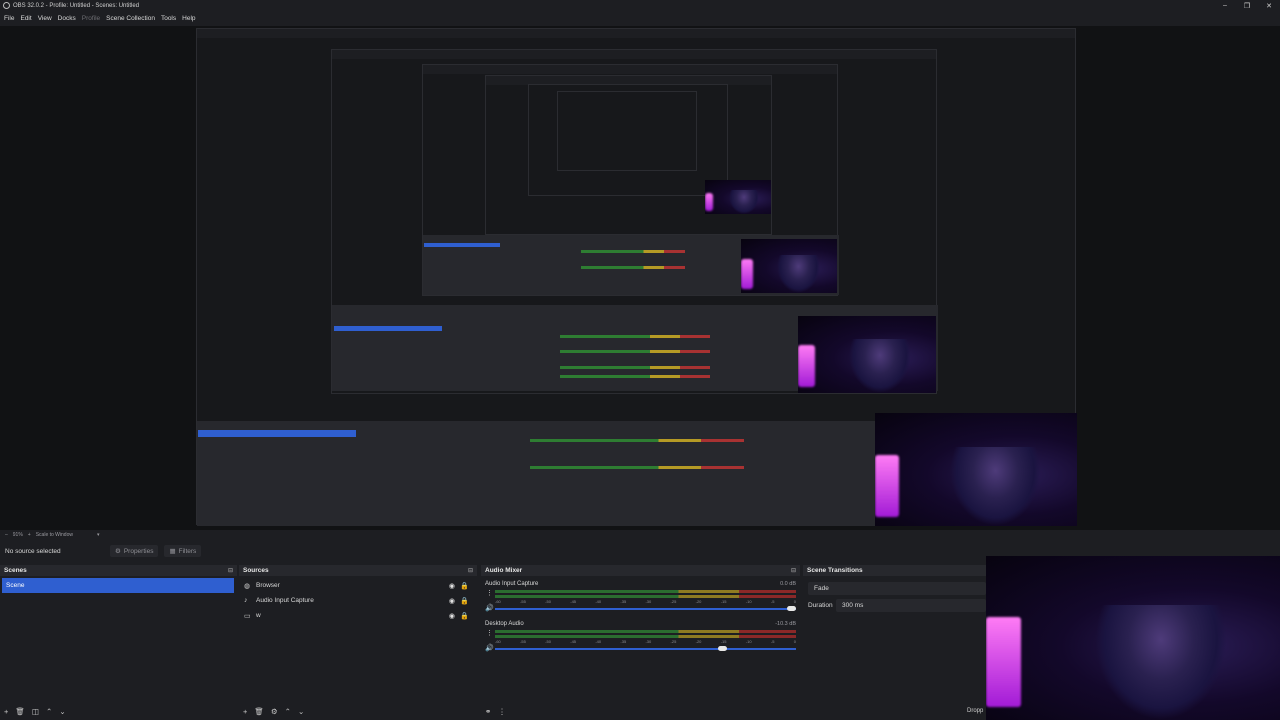  Describe the element at coordinates (645, 601) in the screenshot. I see `meter-ticks: -60 -55 -50 -45 -40 -35 -30 -25 -20 -15 -10 -5 0` at that location.